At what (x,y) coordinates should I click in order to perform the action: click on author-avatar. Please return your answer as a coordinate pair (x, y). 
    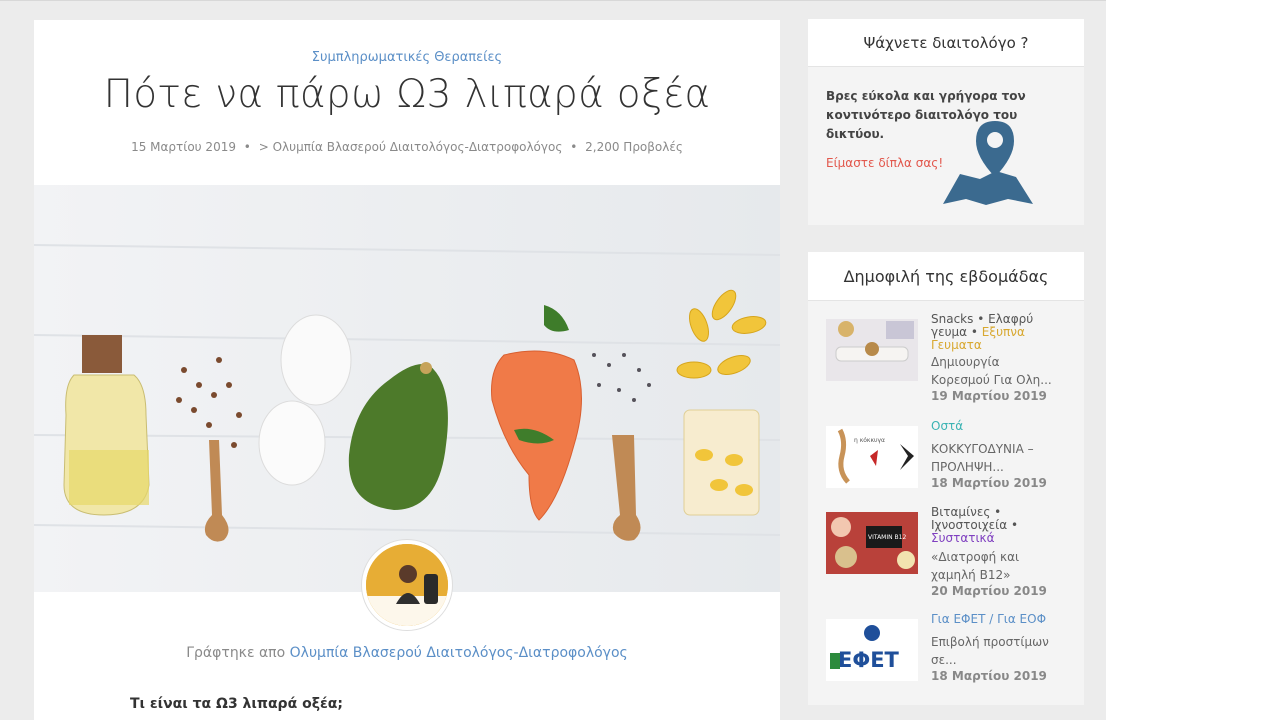
    Looking at the image, I should click on (407, 585).